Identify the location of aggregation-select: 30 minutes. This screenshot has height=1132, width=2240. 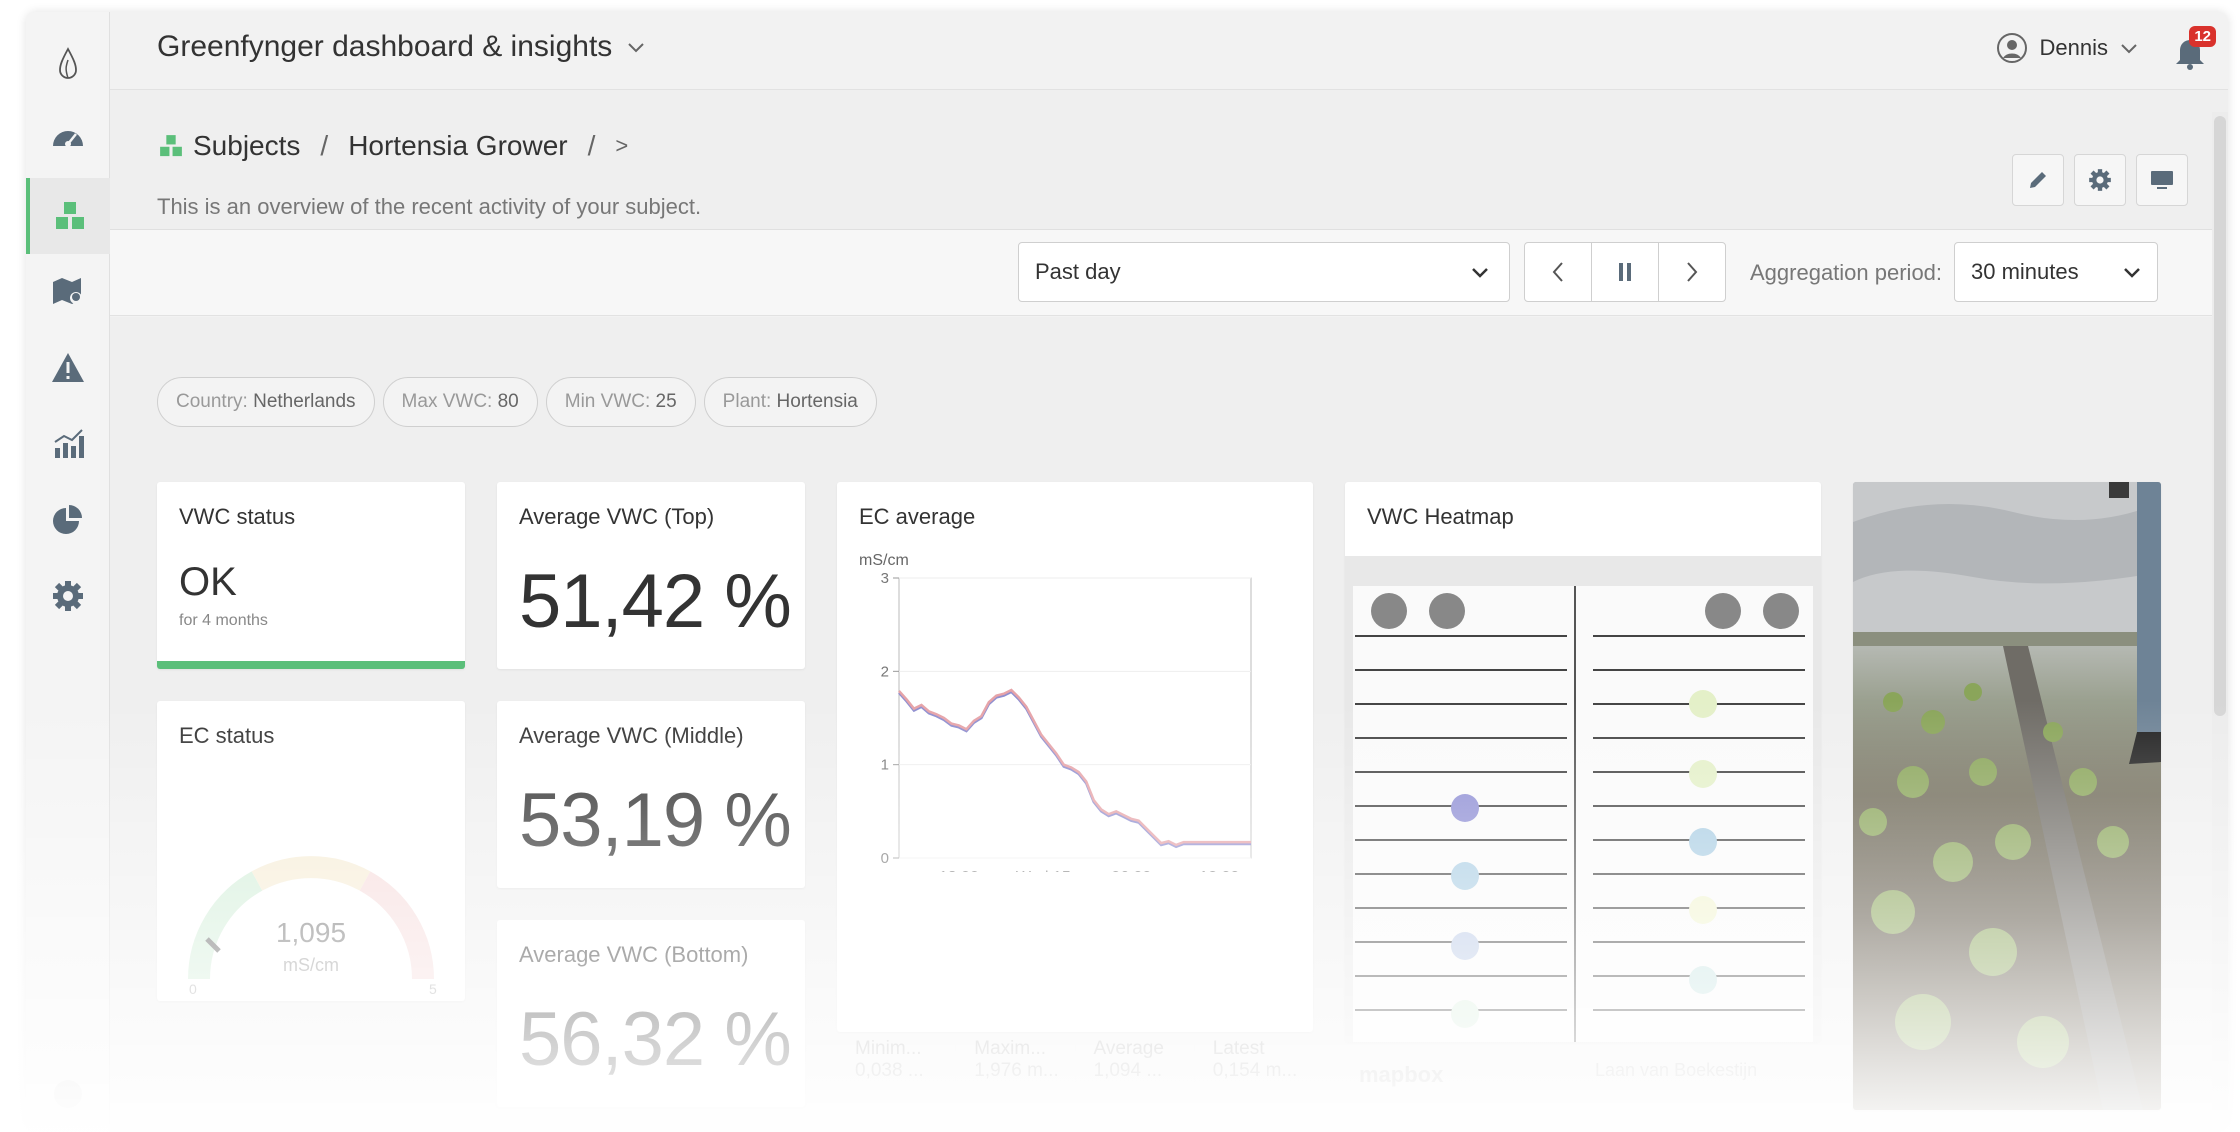
(2056, 272).